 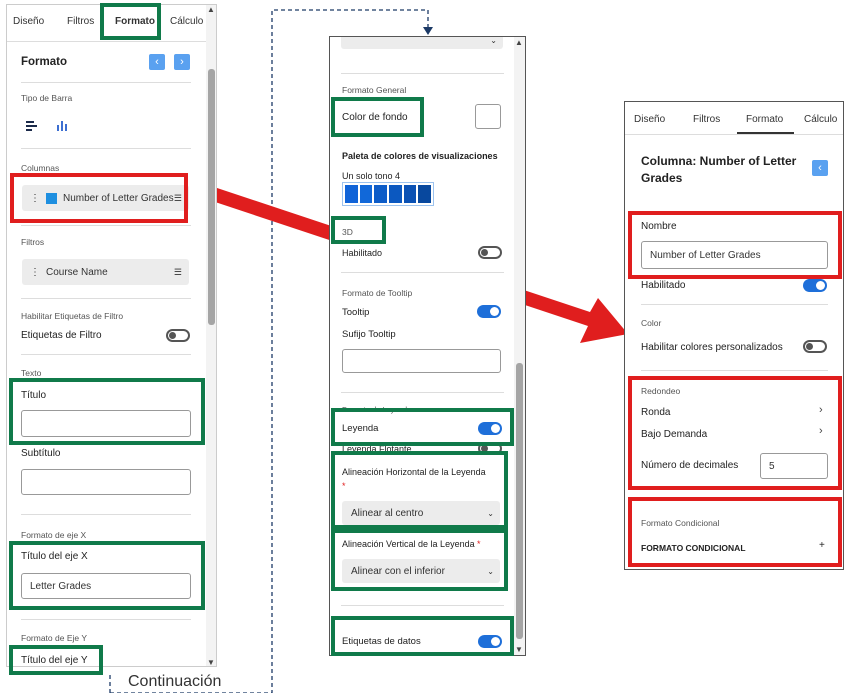 I want to click on highlight-formato-condicional, so click(x=735, y=532).